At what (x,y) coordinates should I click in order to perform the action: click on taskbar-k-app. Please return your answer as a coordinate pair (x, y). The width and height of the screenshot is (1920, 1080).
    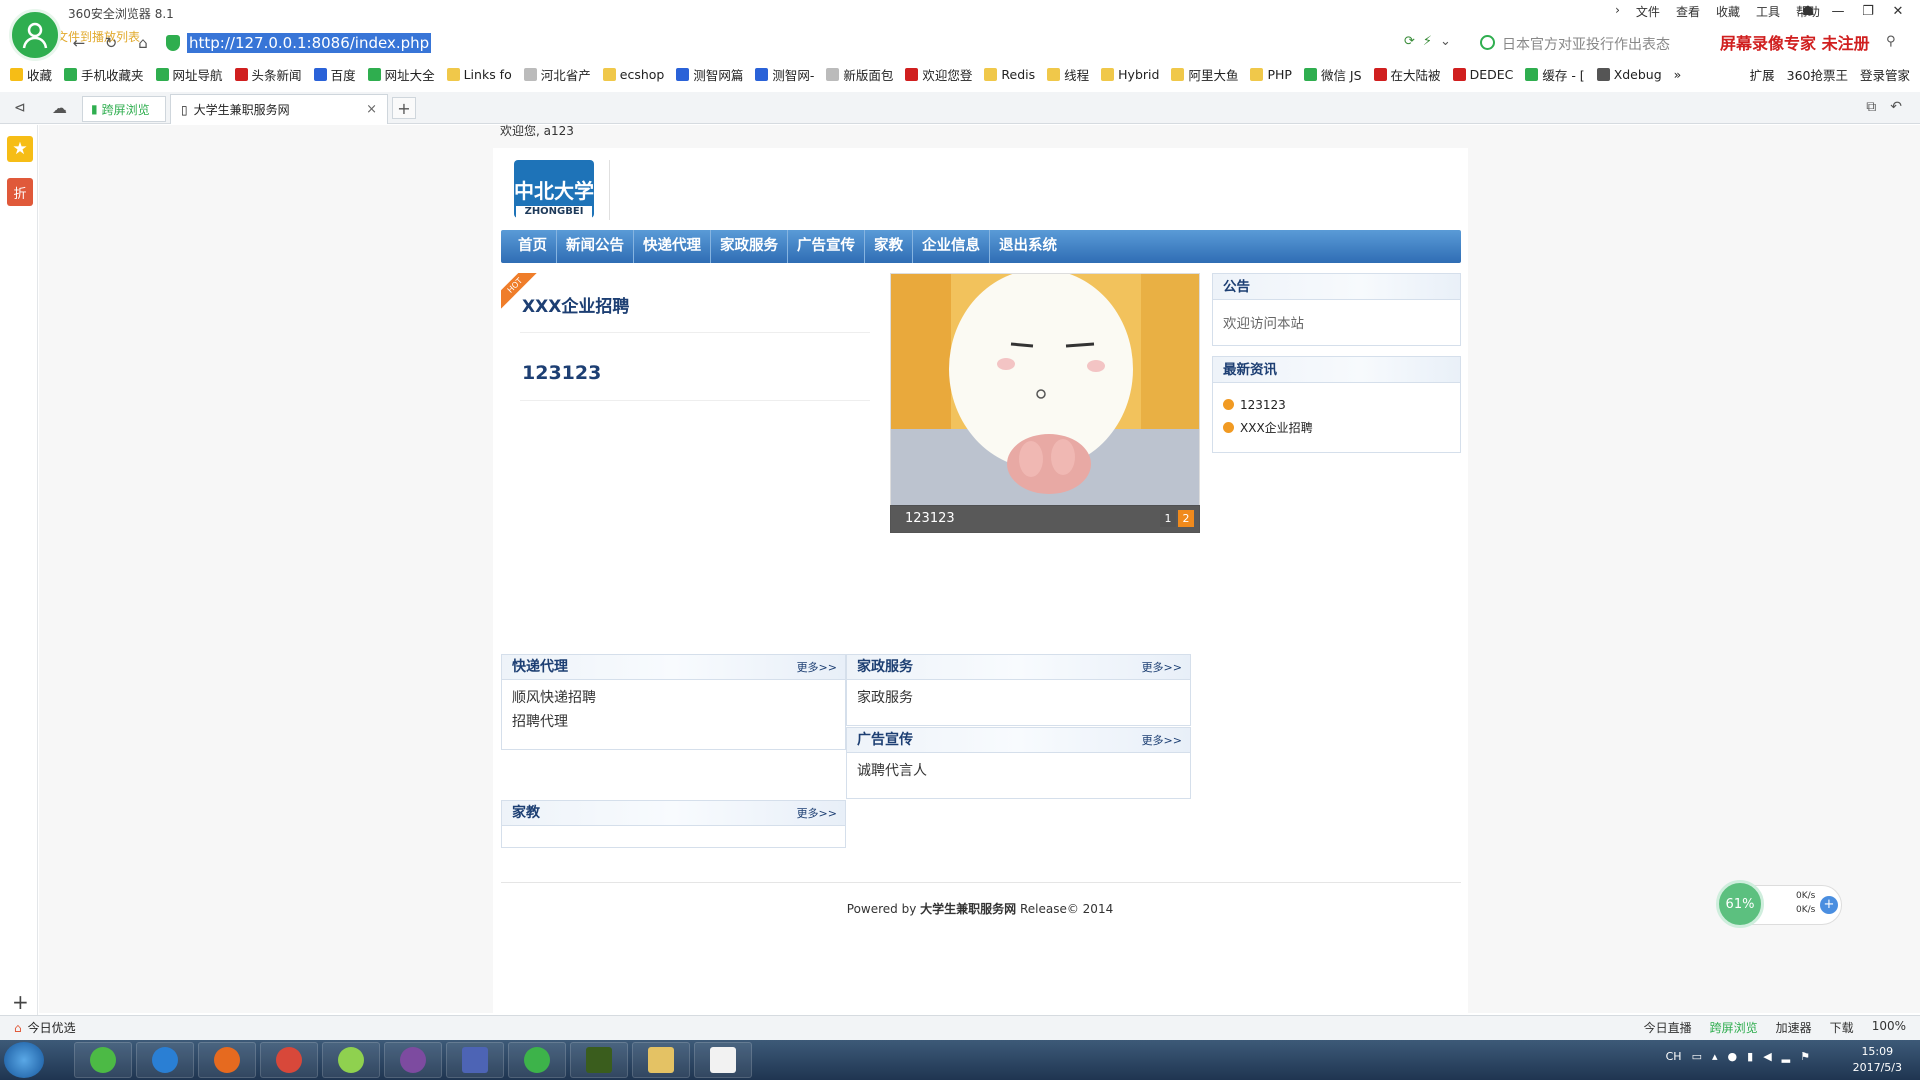
    Looking at the image, I should click on (165, 1060).